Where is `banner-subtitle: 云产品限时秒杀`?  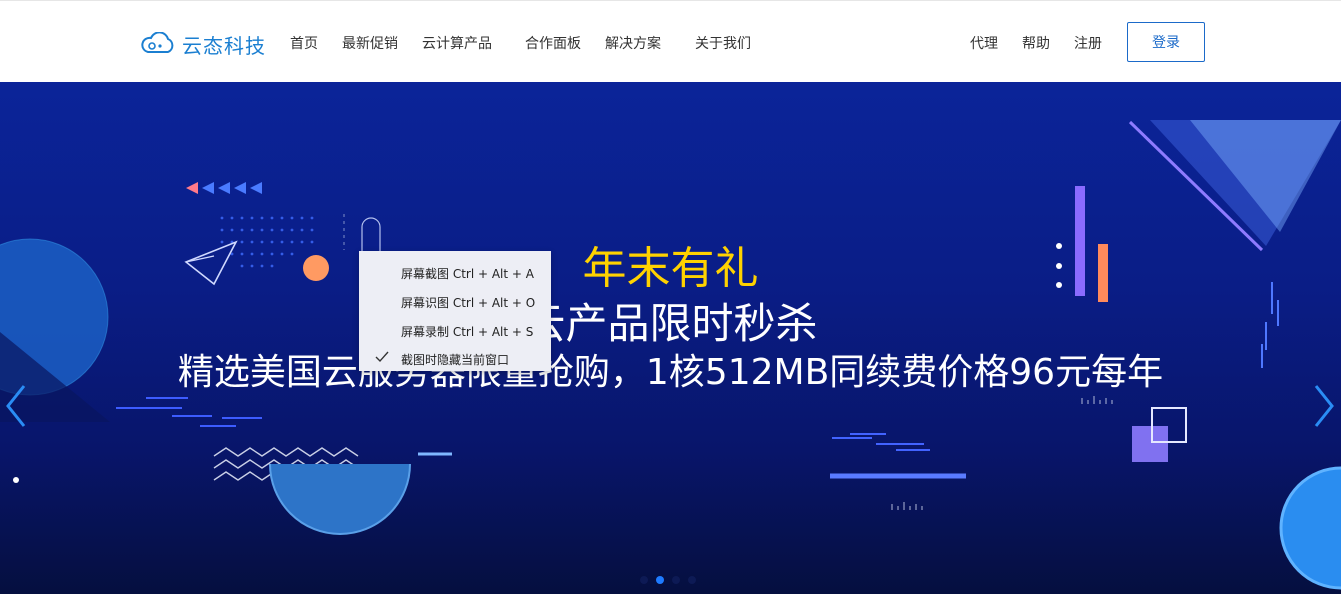 banner-subtitle: 云产品限时秒杀 is located at coordinates (670, 323).